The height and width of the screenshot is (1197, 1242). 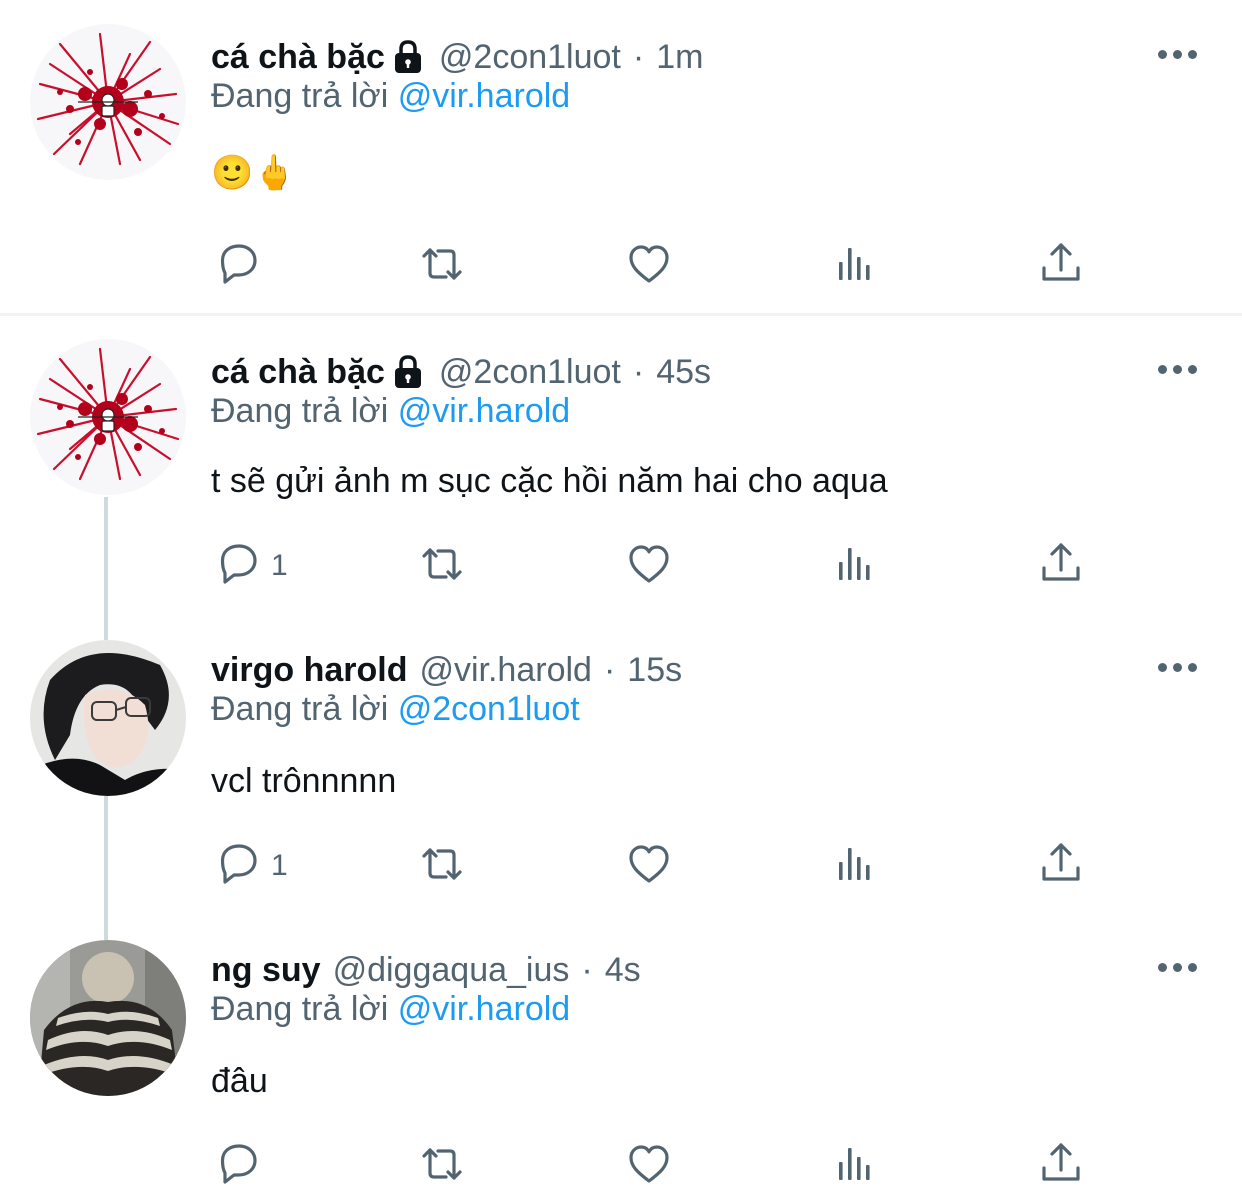 I want to click on tweet-text: 🙂🖕, so click(x=253, y=173).